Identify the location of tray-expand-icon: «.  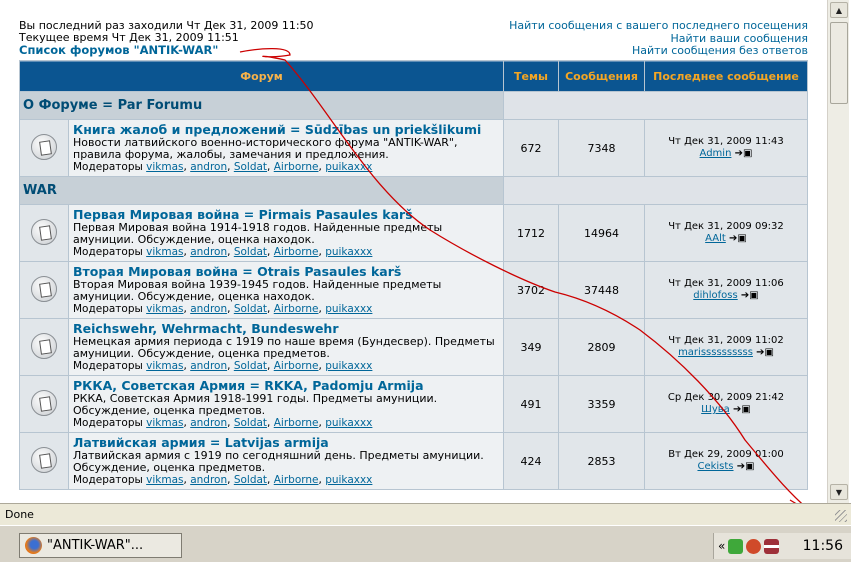
(721, 546).